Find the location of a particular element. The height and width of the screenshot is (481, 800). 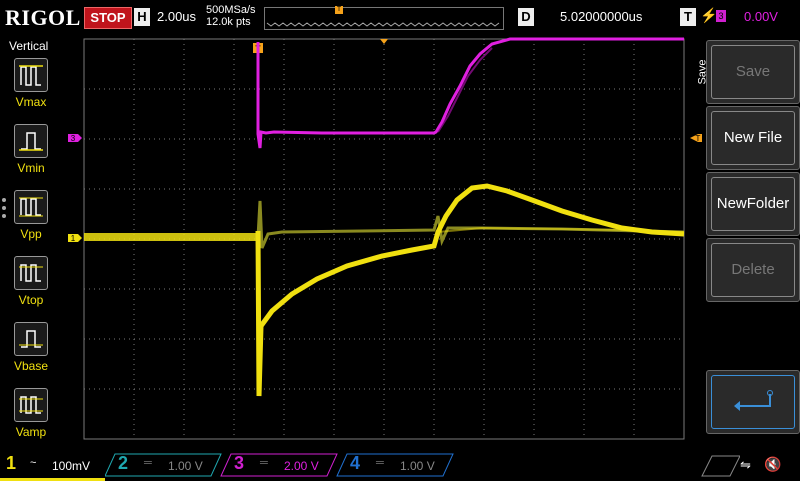

vmin-icon is located at coordinates (31, 141).